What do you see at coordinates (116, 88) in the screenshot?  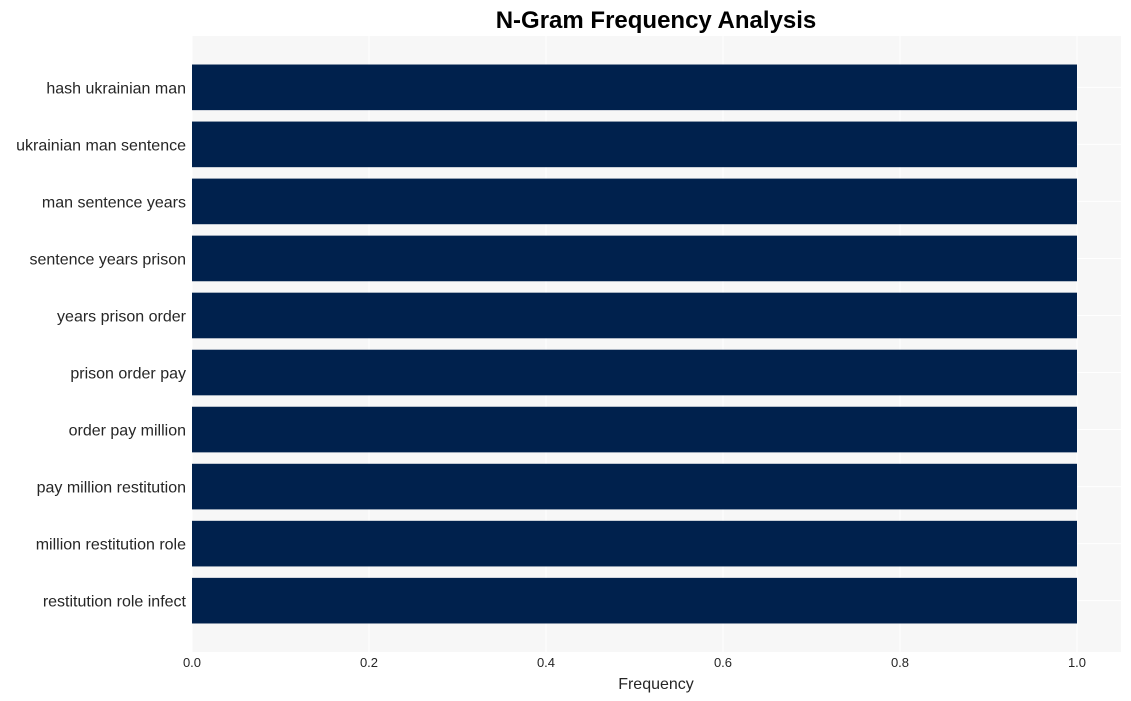 I see `y-tick-label: hash ukrainian man` at bounding box center [116, 88].